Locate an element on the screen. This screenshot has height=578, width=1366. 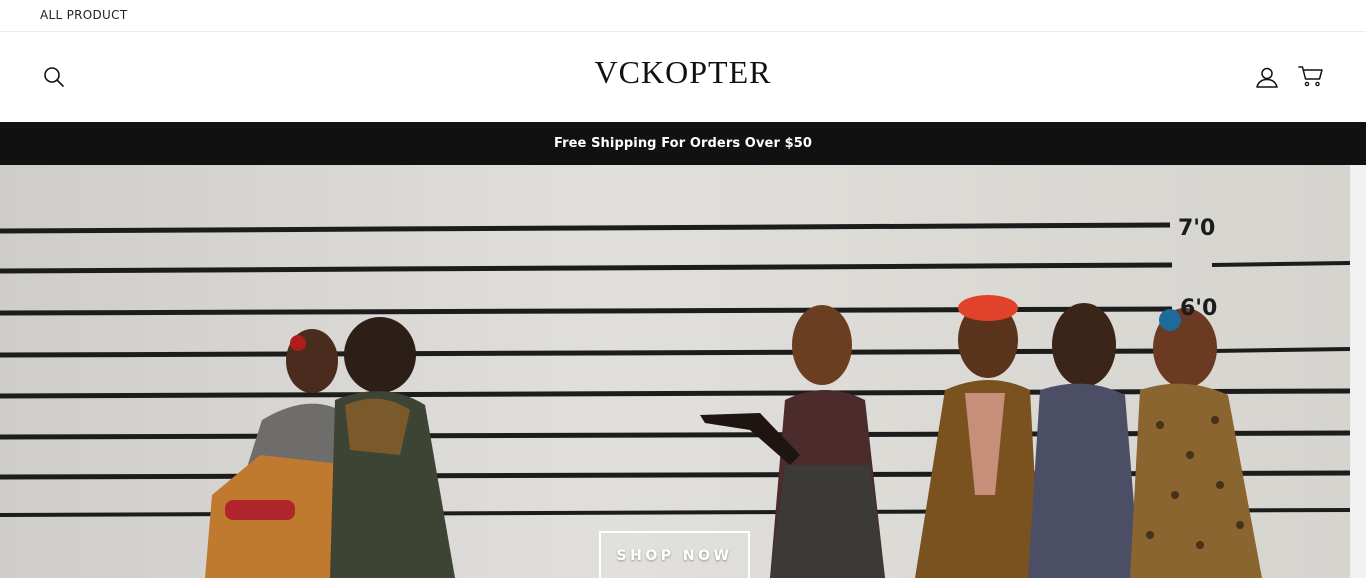
announcement-bar: Free Shipping For Orders Over $50 is located at coordinates (683, 143).